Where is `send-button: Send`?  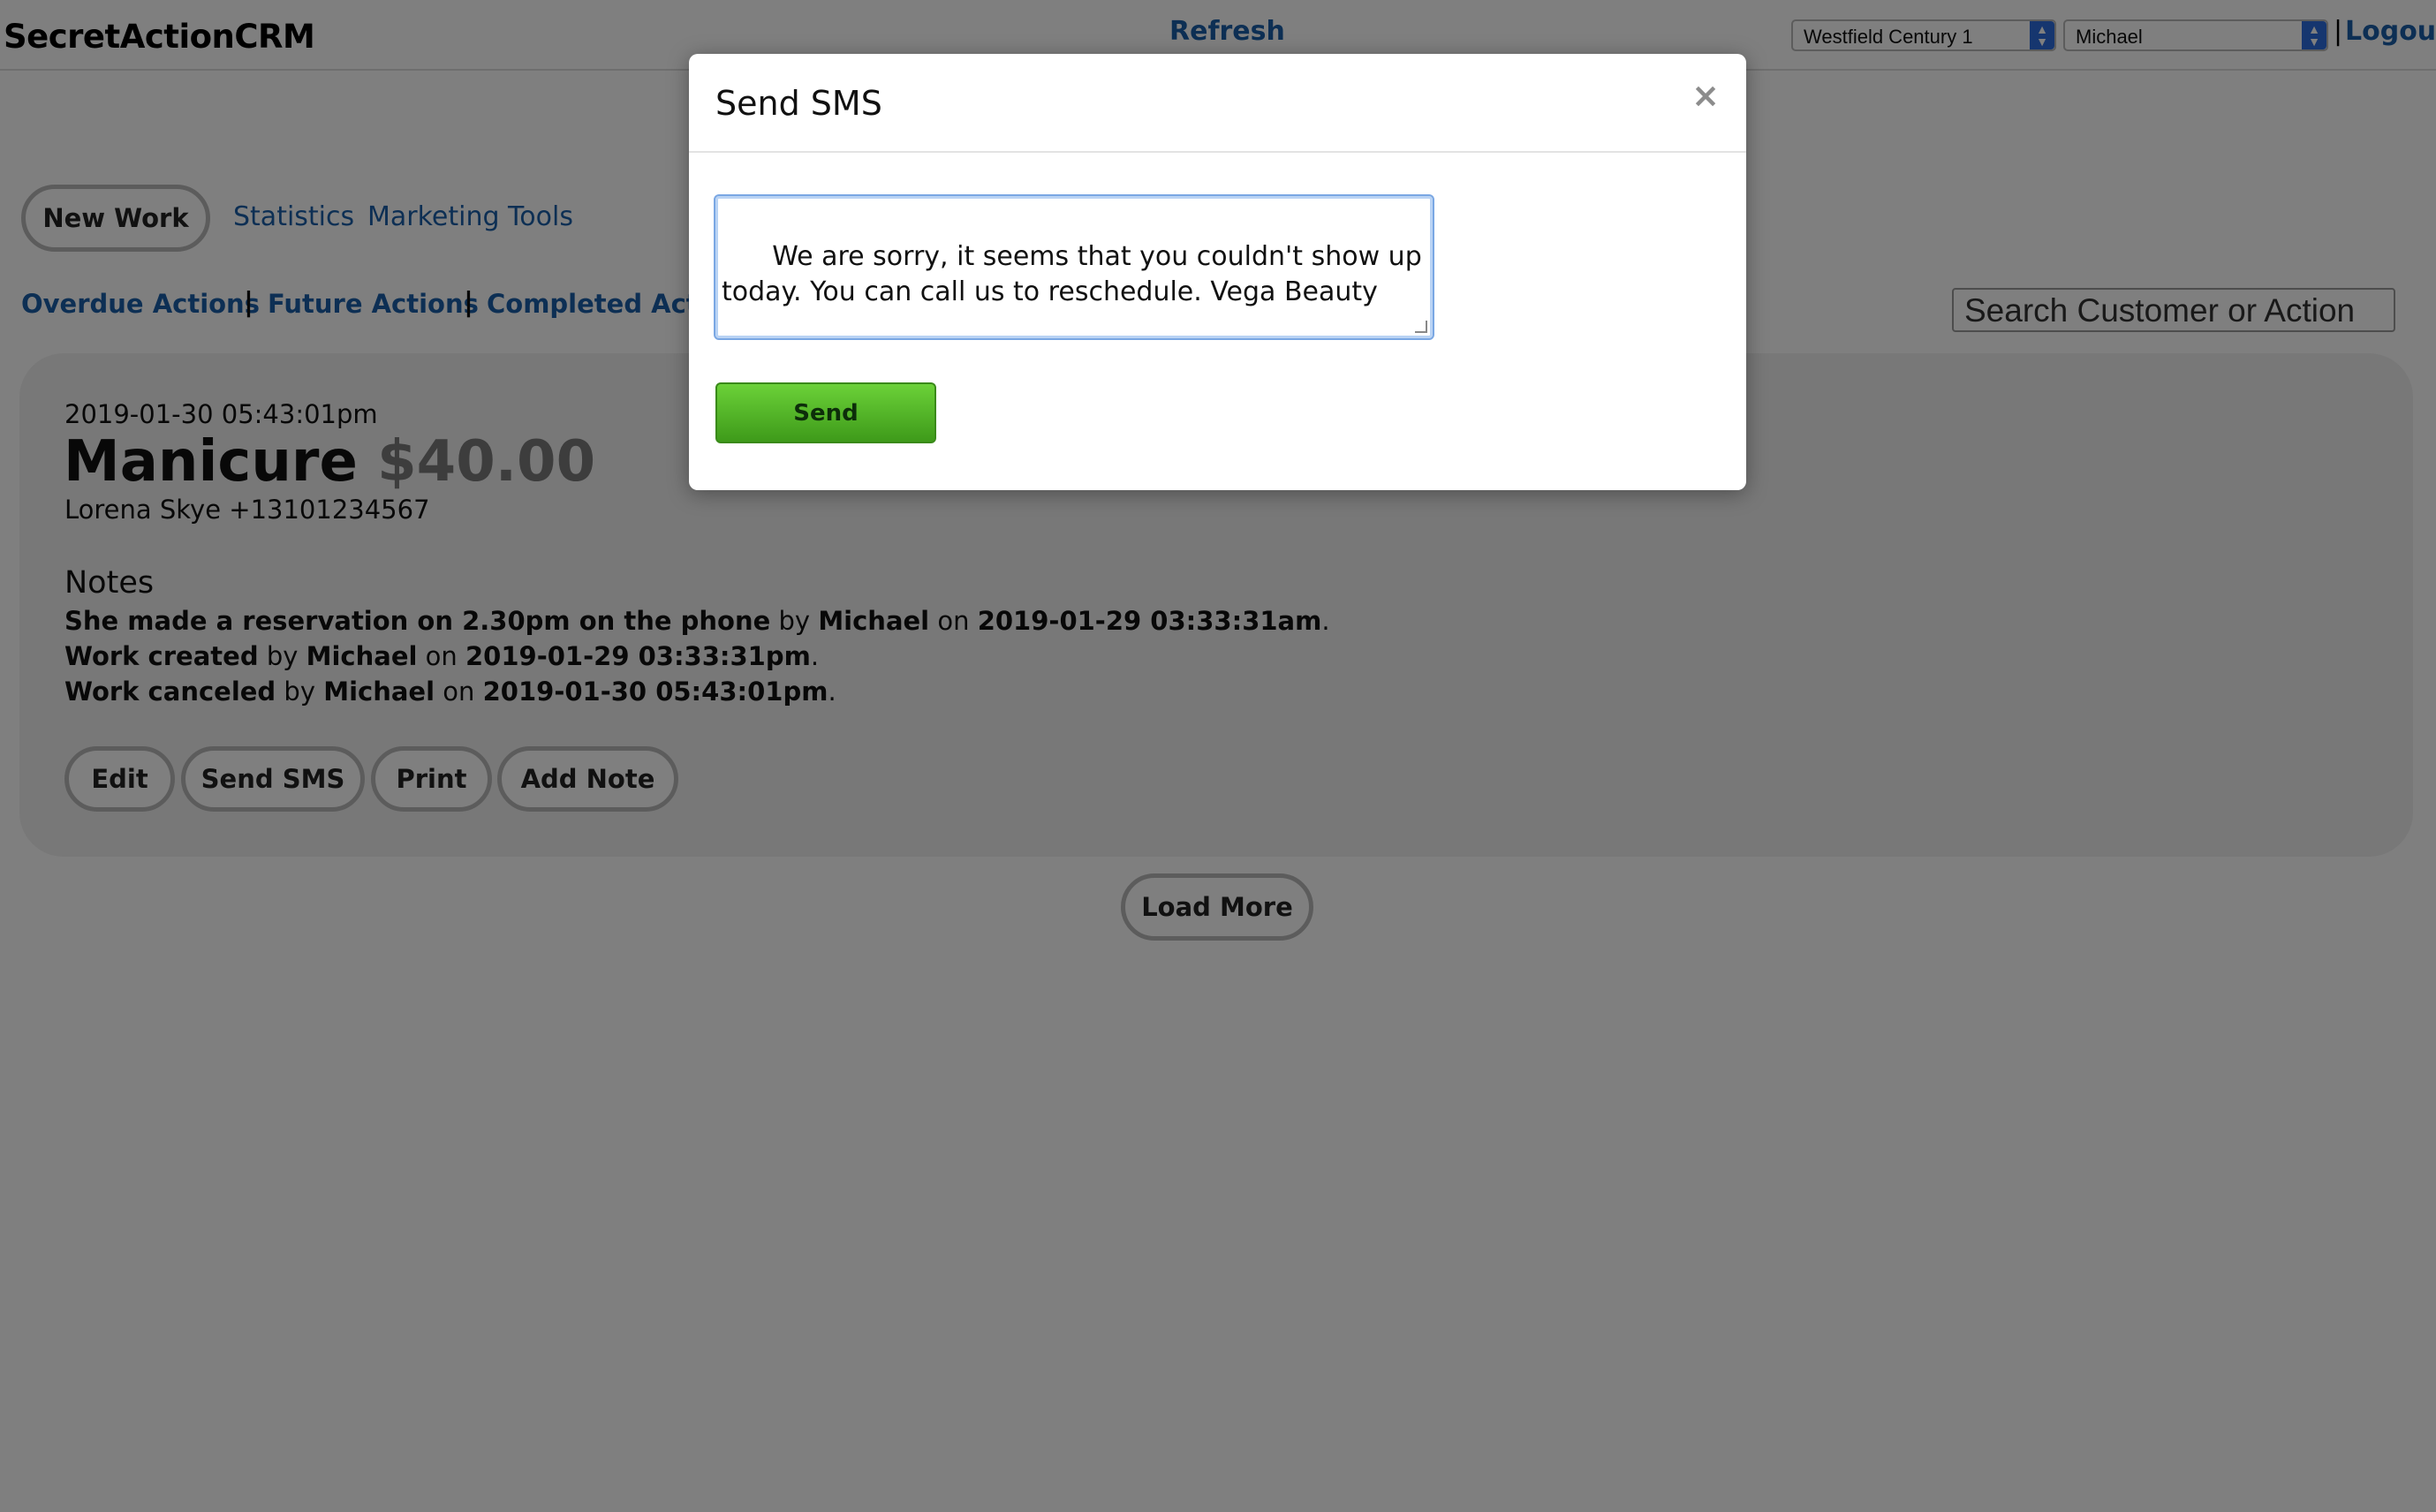 send-button: Send is located at coordinates (825, 413).